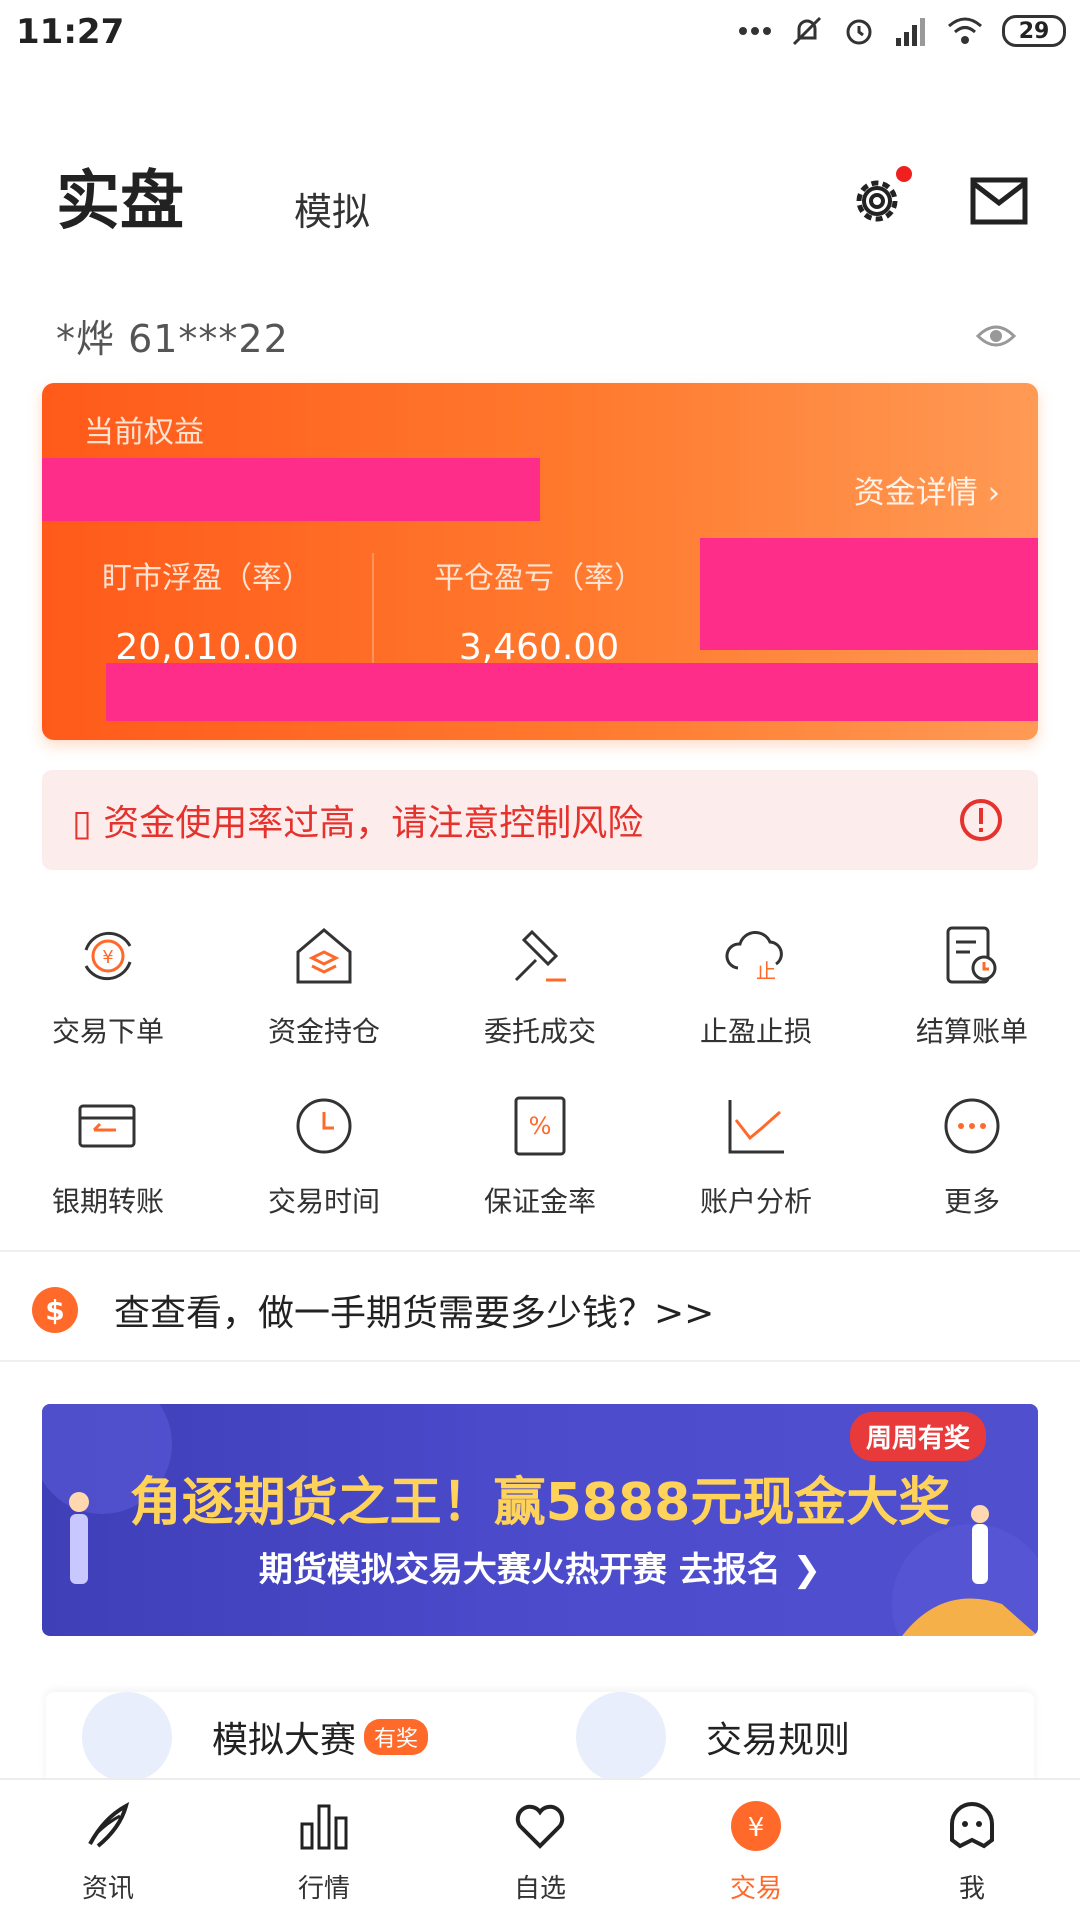  Describe the element at coordinates (755, 1201) in the screenshot. I see `grid-label: 账户分析` at that location.